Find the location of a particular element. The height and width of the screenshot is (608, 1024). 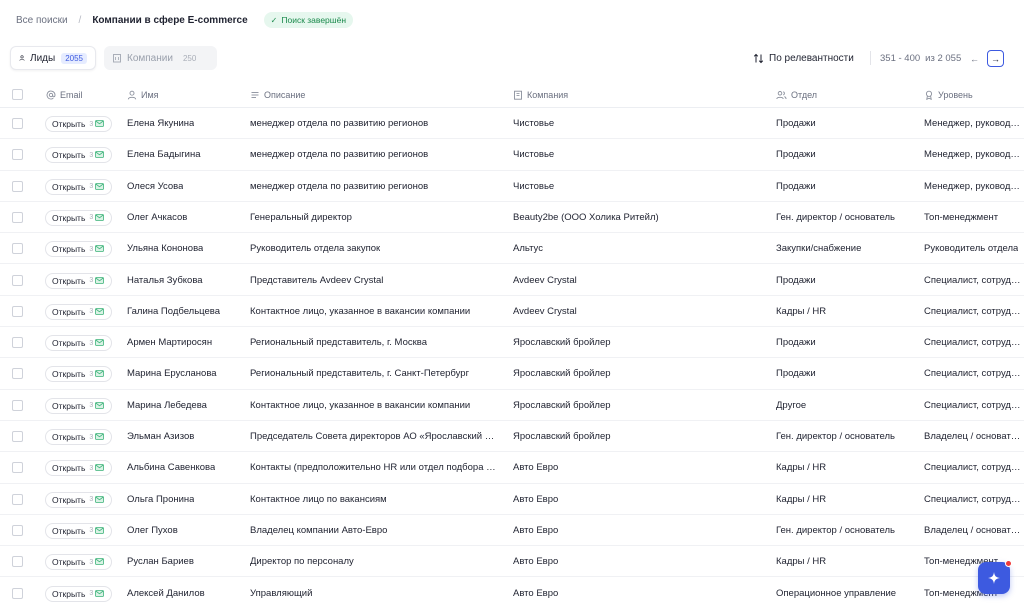

sort-dropdown: По релевантности is located at coordinates (803, 58).